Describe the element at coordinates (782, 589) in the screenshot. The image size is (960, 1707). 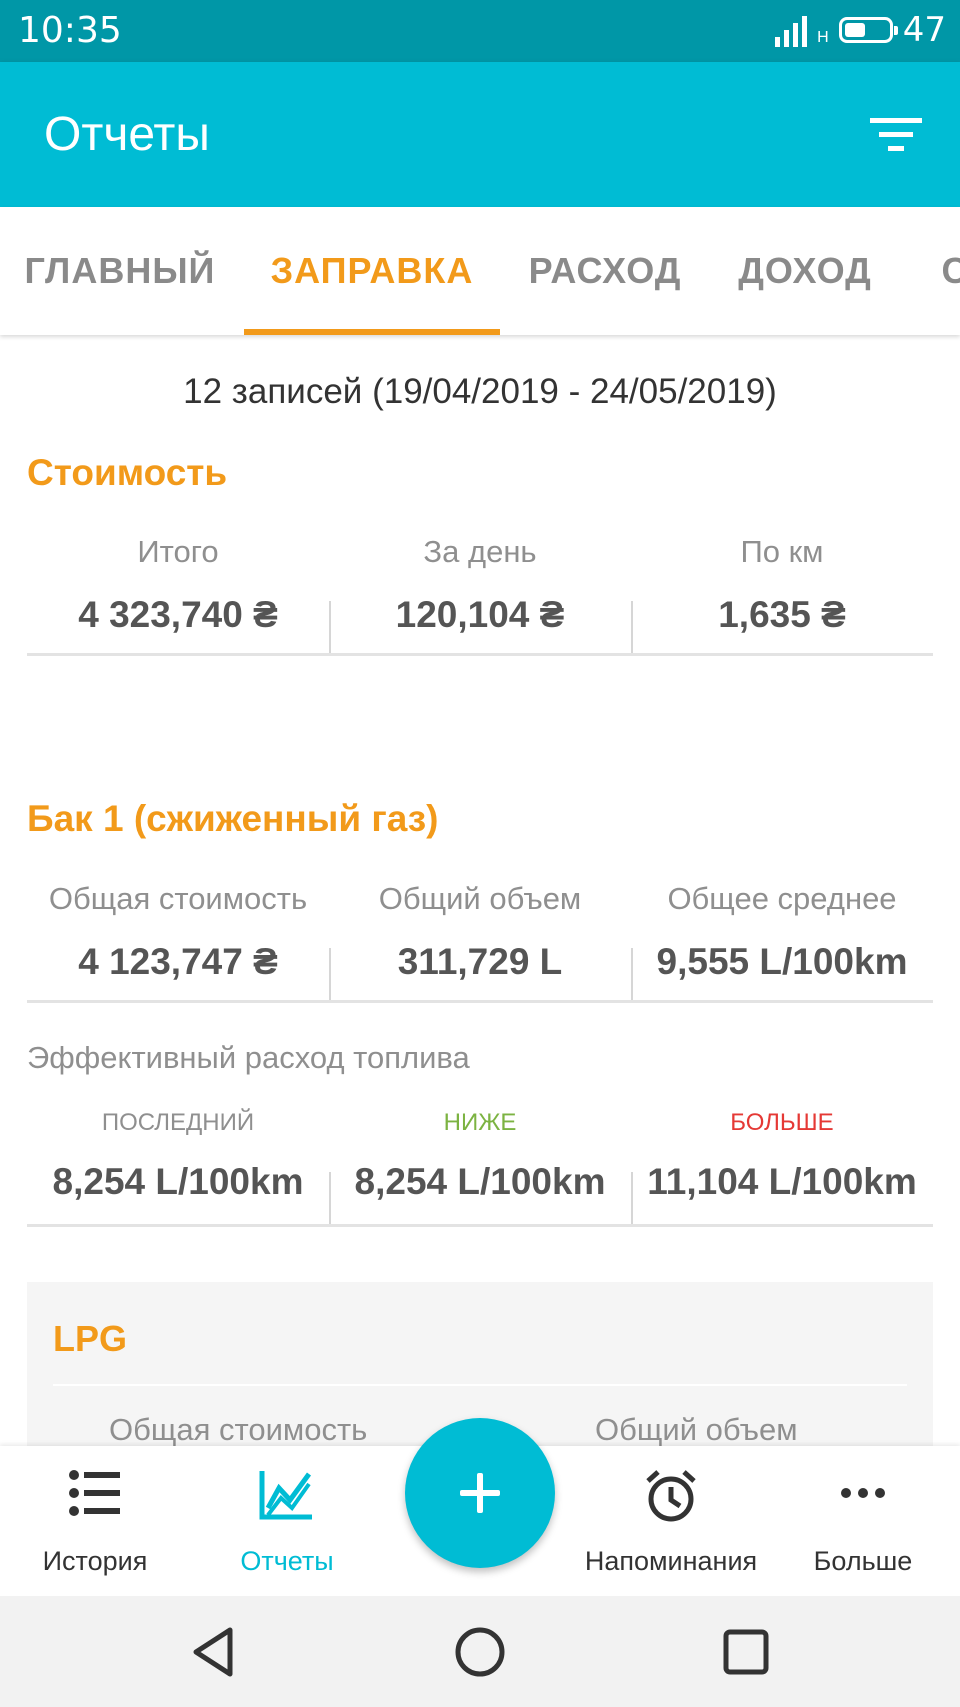
I see `cost-per-km: По км 1,635 ₴` at that location.